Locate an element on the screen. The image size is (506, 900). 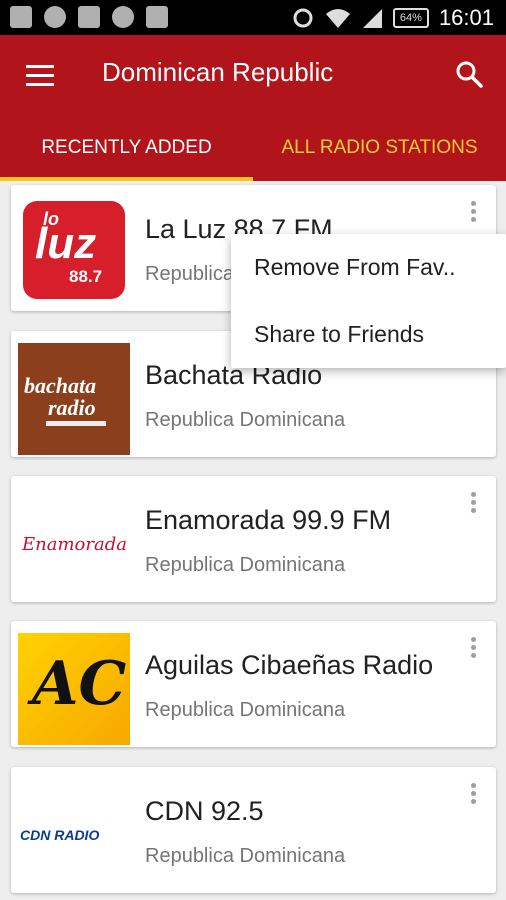
keyboard-icon is located at coordinates (21, 17).